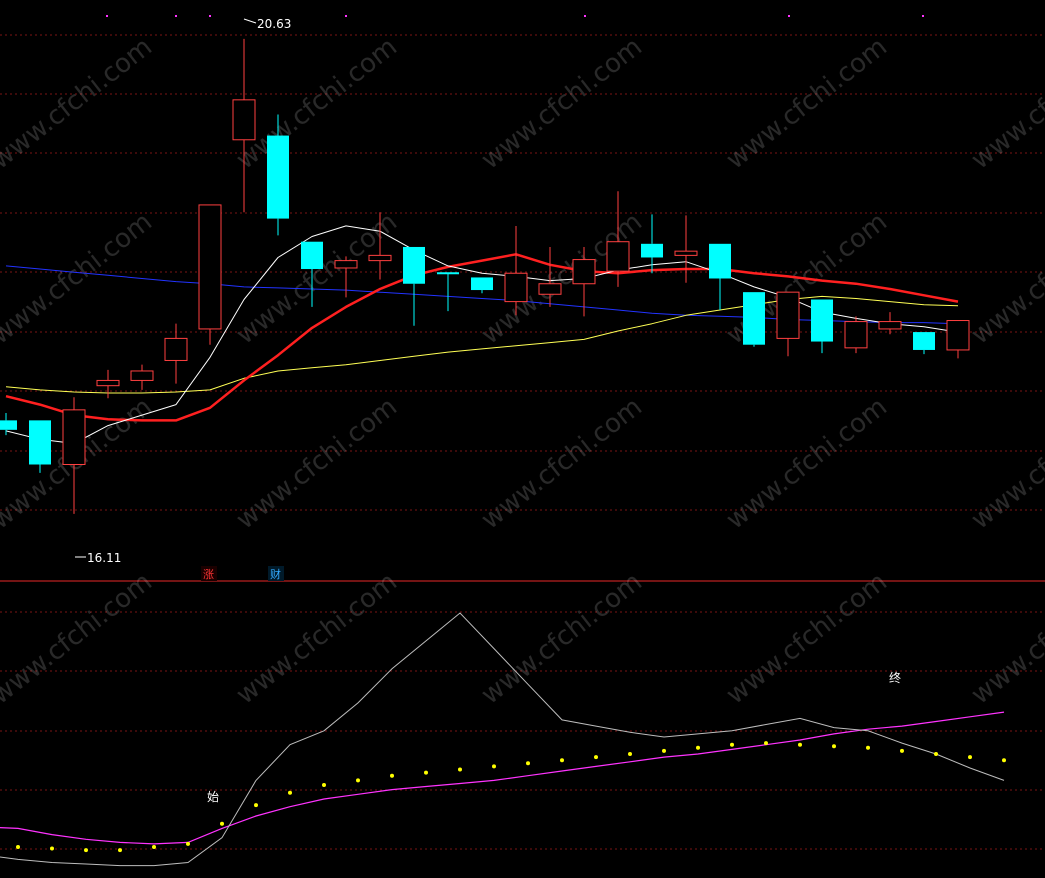  What do you see at coordinates (502, 778) in the screenshot?
I see `osc-signal-line` at bounding box center [502, 778].